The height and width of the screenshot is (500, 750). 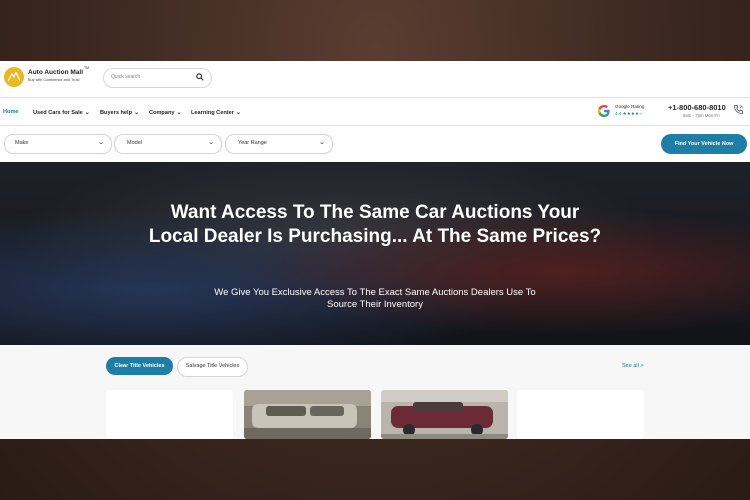 I want to click on search-placeholder: Quick search, so click(x=126, y=77).